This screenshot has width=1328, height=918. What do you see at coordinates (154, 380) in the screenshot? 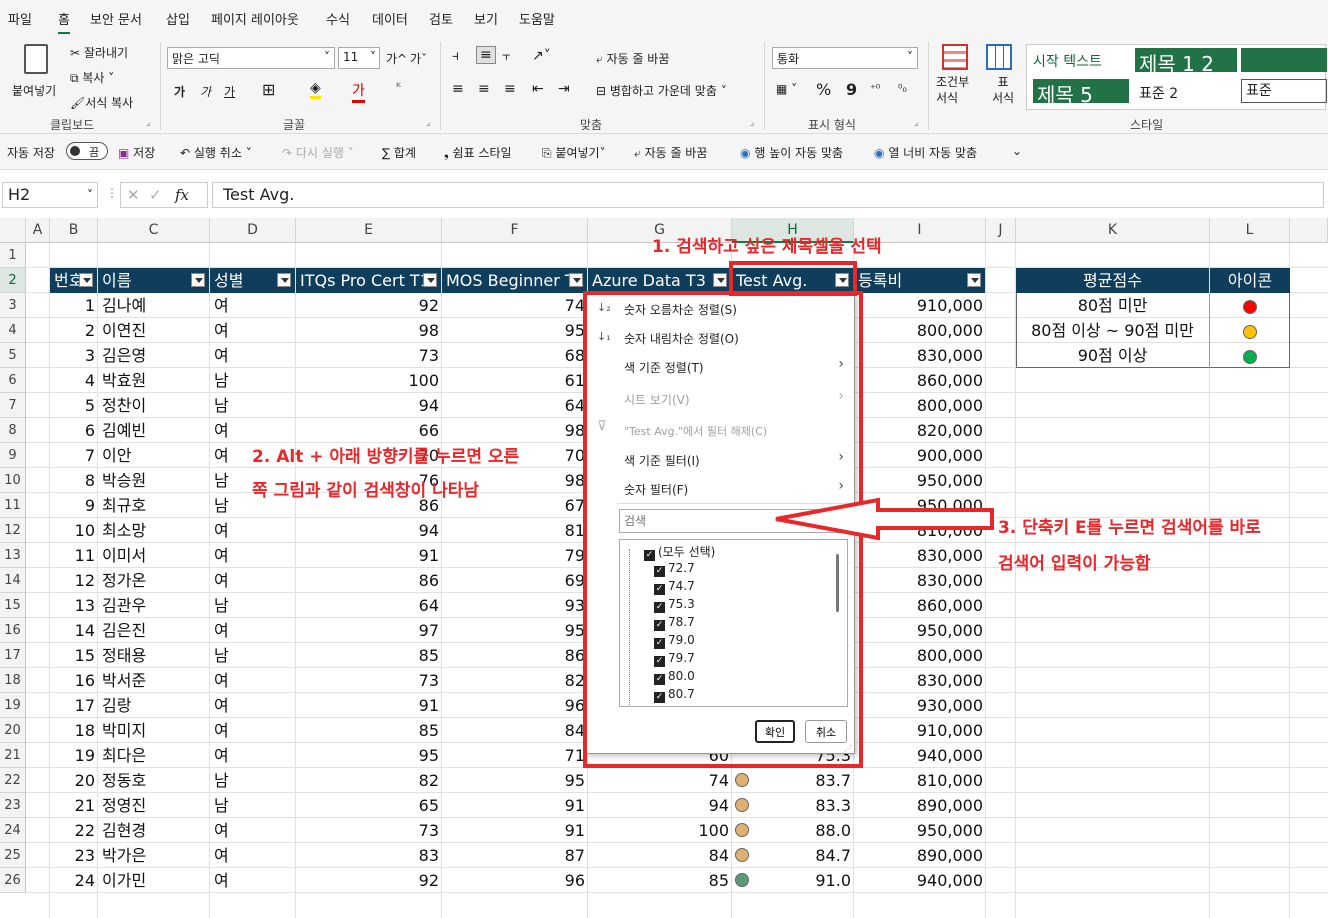
I see `cell-name: 박효원` at bounding box center [154, 380].